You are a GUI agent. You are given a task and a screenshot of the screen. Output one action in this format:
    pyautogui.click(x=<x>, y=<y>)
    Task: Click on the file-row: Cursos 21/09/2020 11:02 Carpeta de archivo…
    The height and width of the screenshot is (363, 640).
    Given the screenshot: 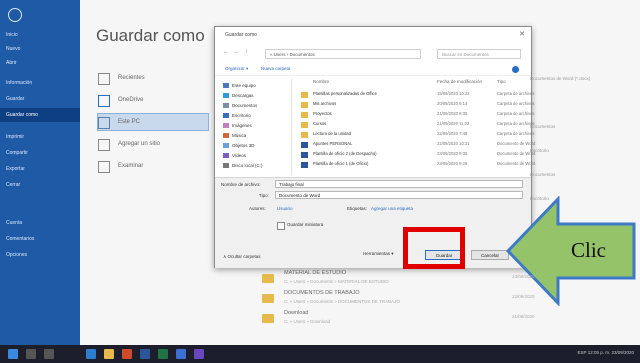 What is the action you would take?
    pyautogui.click(x=417, y=125)
    